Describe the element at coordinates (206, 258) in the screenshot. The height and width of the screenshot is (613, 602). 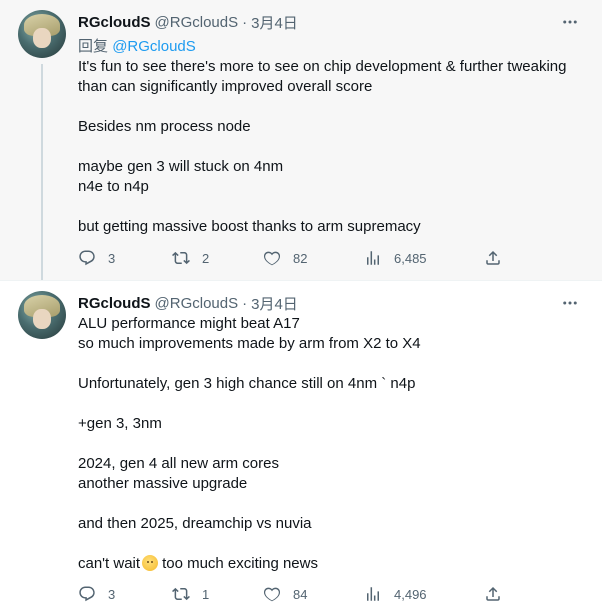
I see `retweet-count: 2` at that location.